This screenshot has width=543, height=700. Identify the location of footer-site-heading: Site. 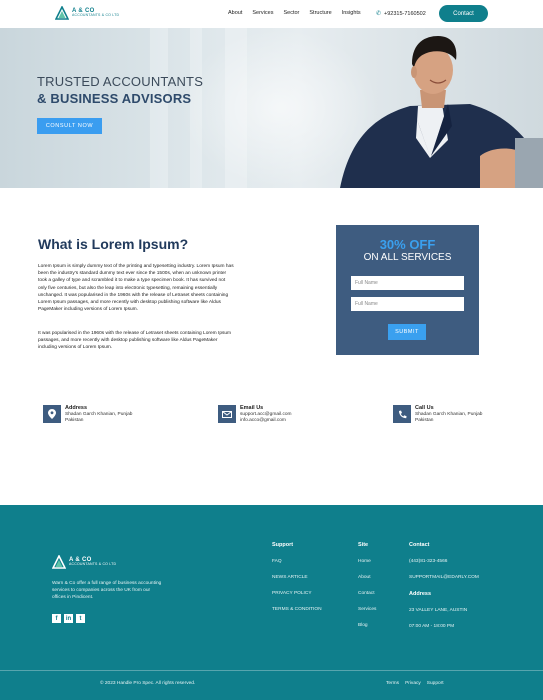
(363, 545).